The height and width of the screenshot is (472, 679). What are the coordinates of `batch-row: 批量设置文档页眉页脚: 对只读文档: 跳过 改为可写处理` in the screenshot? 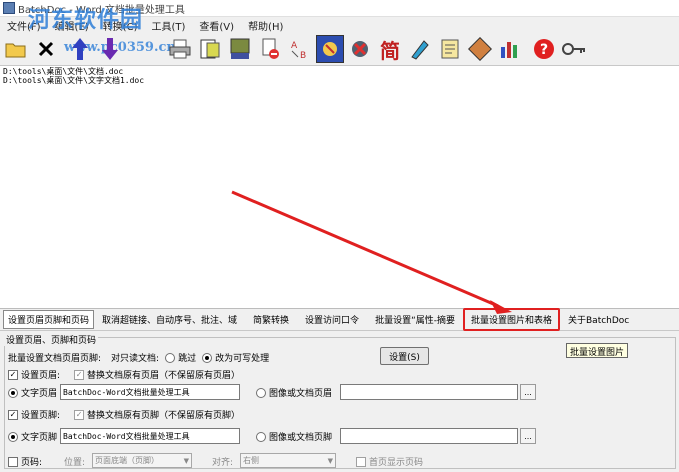 It's located at (138, 357).